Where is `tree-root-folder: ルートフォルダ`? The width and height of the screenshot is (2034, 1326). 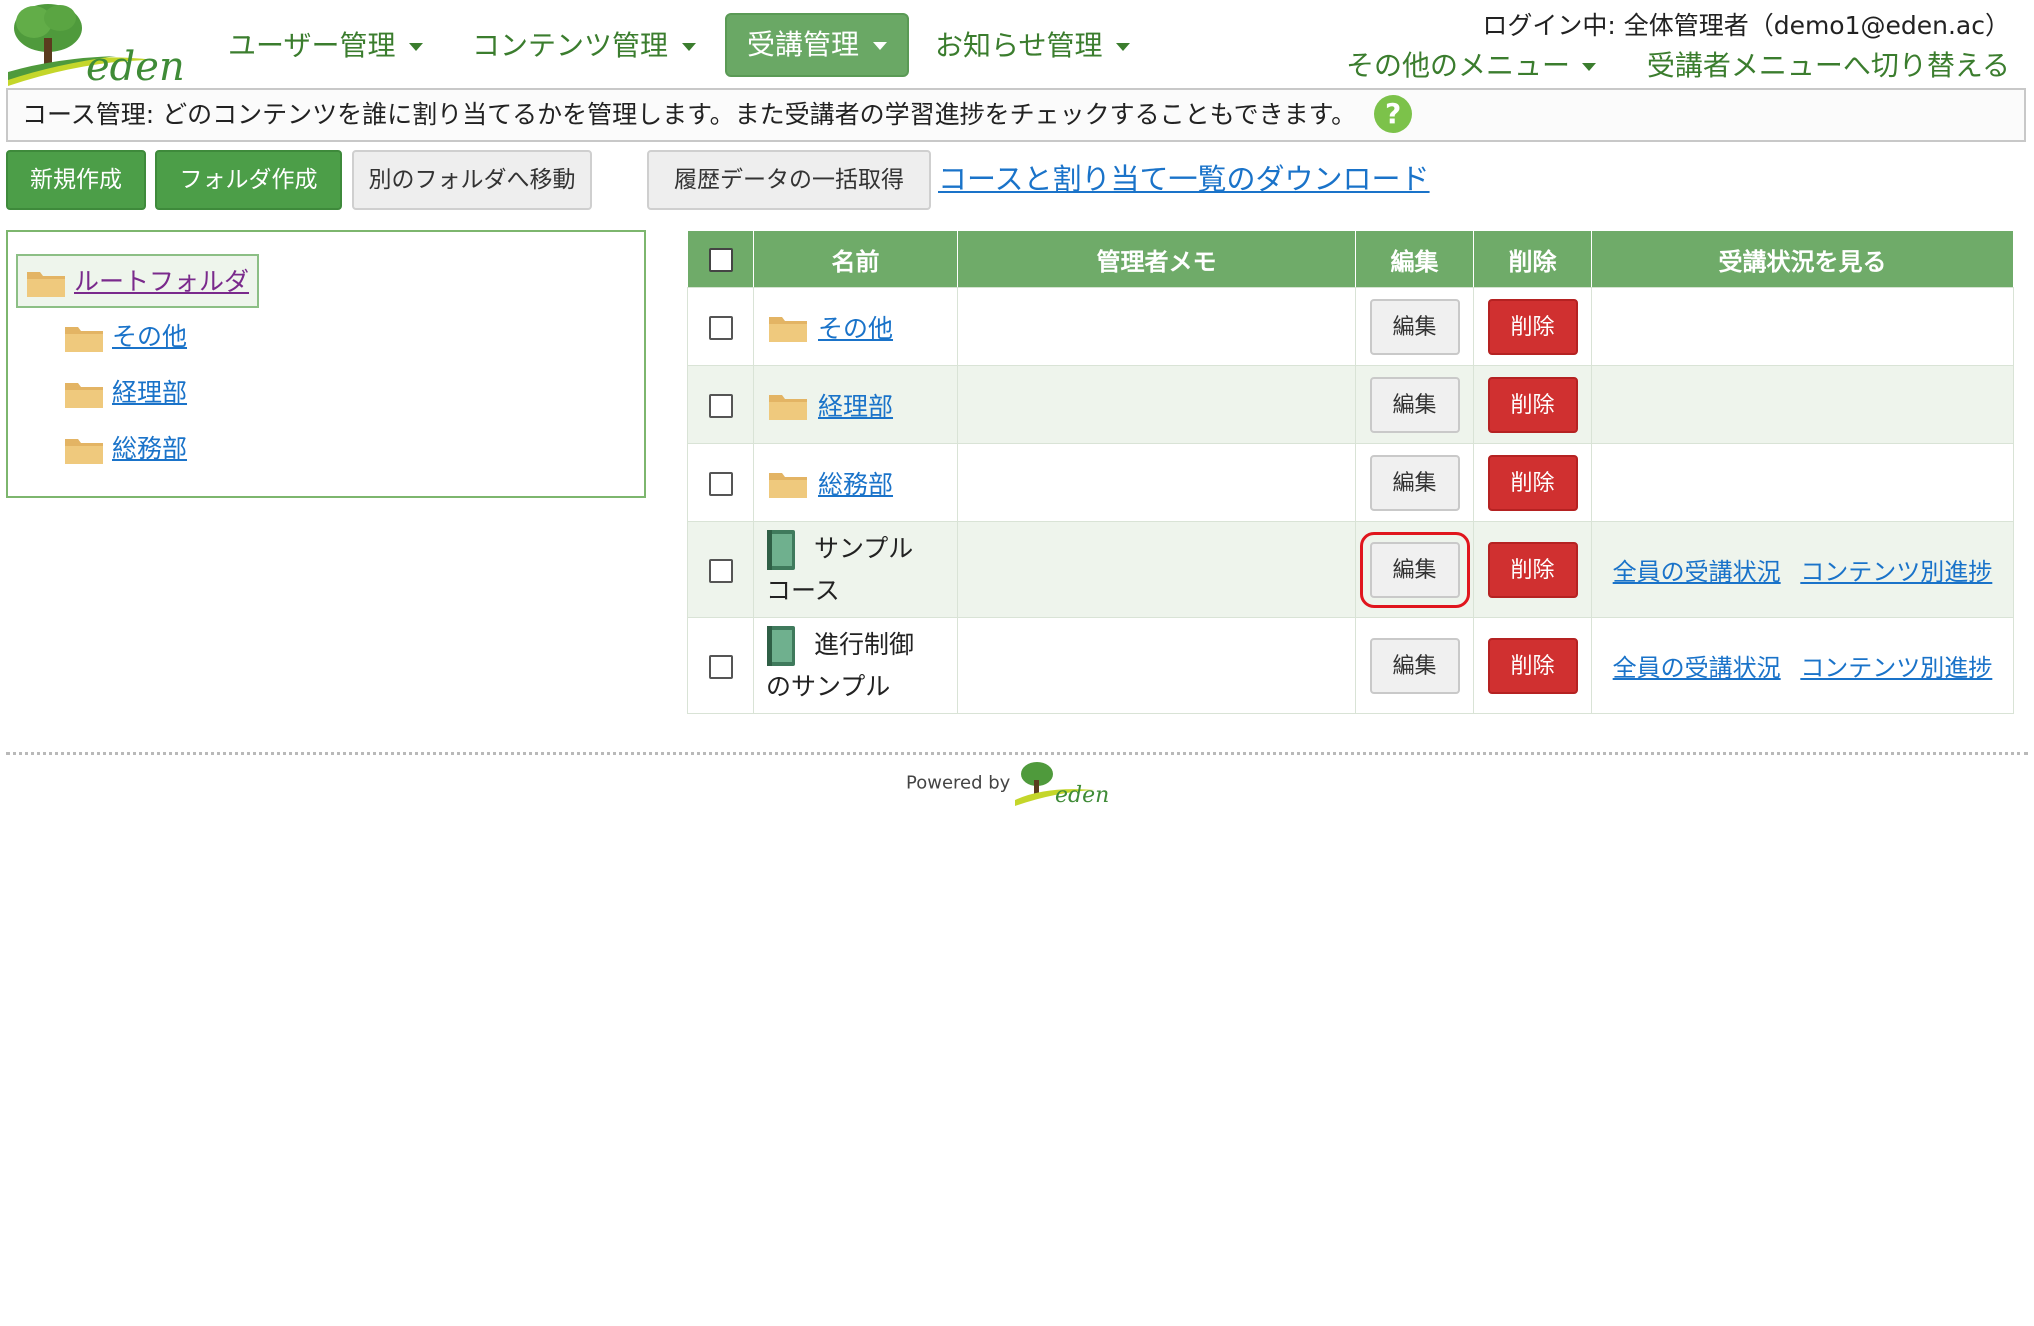
tree-root-folder: ルートフォルダ is located at coordinates (138, 281).